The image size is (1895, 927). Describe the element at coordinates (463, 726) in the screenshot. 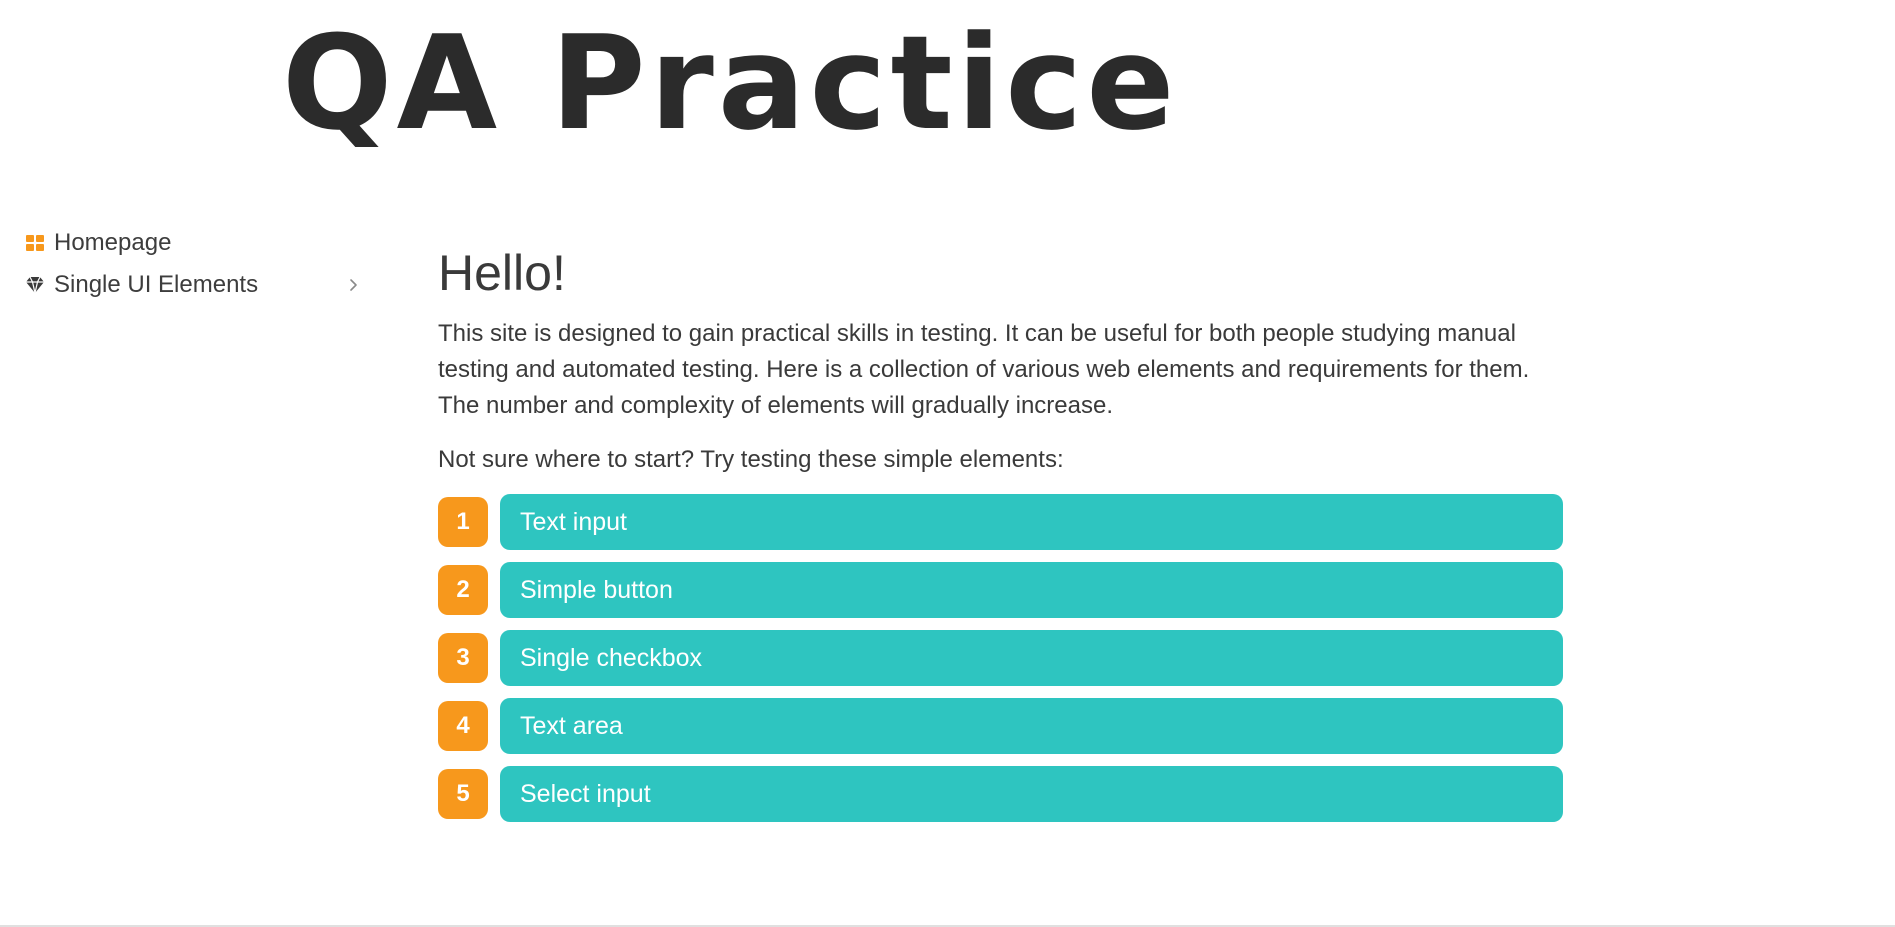

I see `number-badge: 4` at that location.